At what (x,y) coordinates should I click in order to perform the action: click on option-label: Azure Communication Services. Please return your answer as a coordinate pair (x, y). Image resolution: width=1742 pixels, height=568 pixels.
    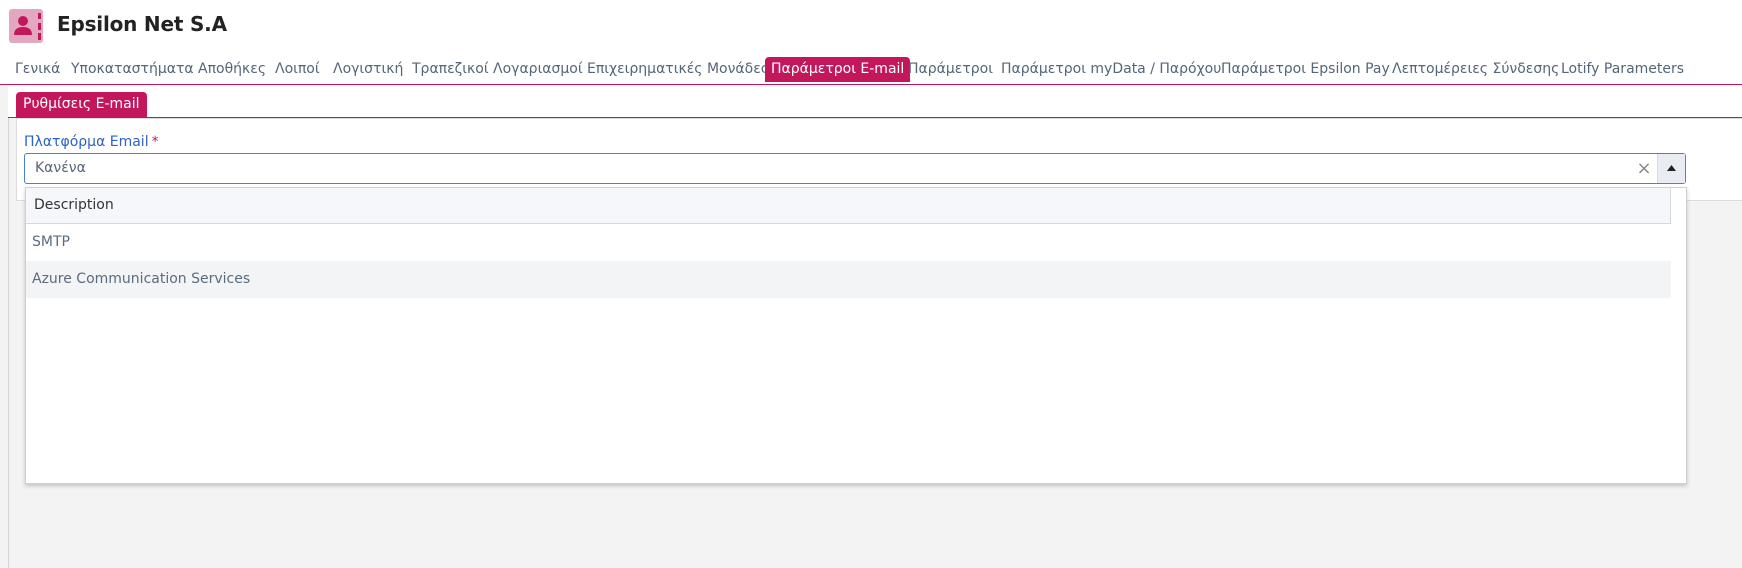
    Looking at the image, I should click on (141, 279).